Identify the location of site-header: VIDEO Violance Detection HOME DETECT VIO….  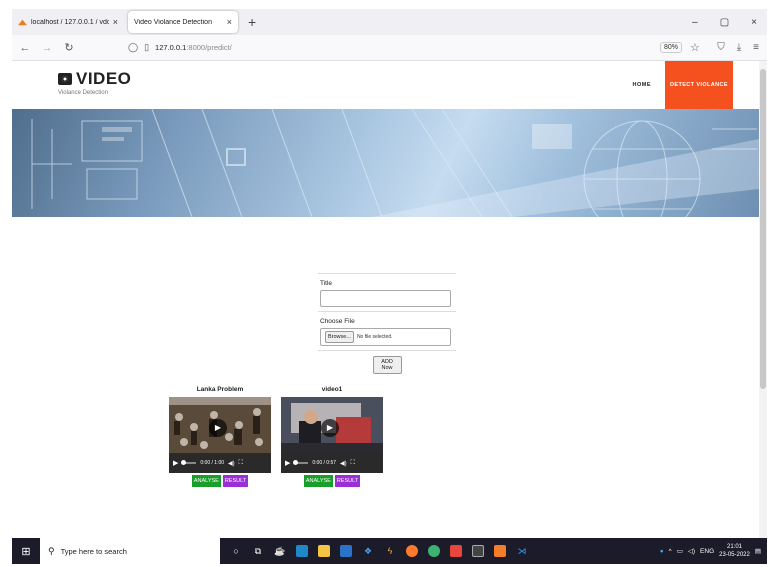
(385, 85).